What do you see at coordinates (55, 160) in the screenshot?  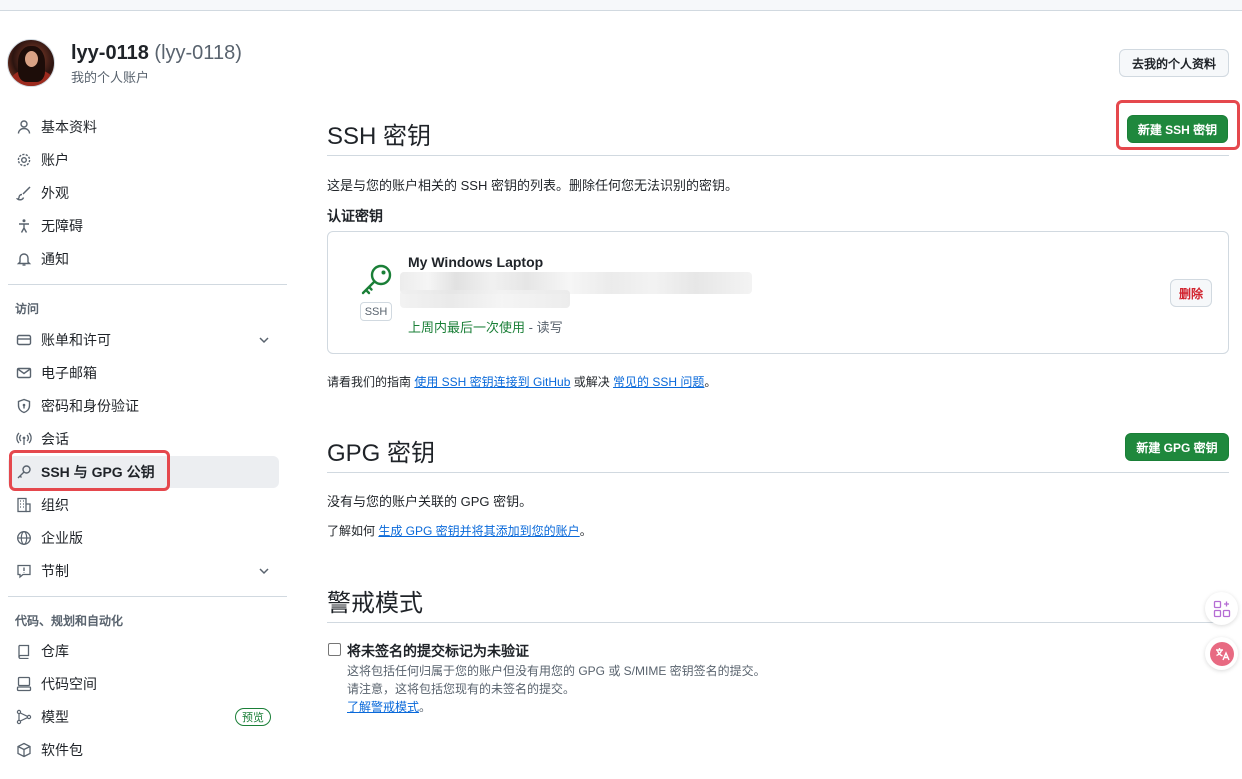 I see `sidebar-item-label: 账户` at bounding box center [55, 160].